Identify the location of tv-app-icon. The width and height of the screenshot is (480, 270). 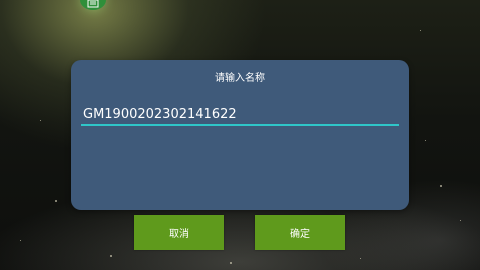
(93, 5).